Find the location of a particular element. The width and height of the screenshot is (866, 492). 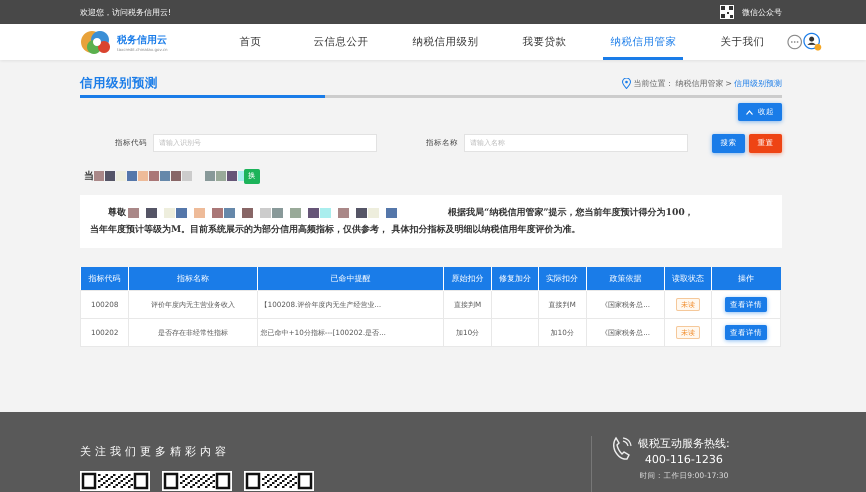

column-header: 修复加分 is located at coordinates (515, 278).